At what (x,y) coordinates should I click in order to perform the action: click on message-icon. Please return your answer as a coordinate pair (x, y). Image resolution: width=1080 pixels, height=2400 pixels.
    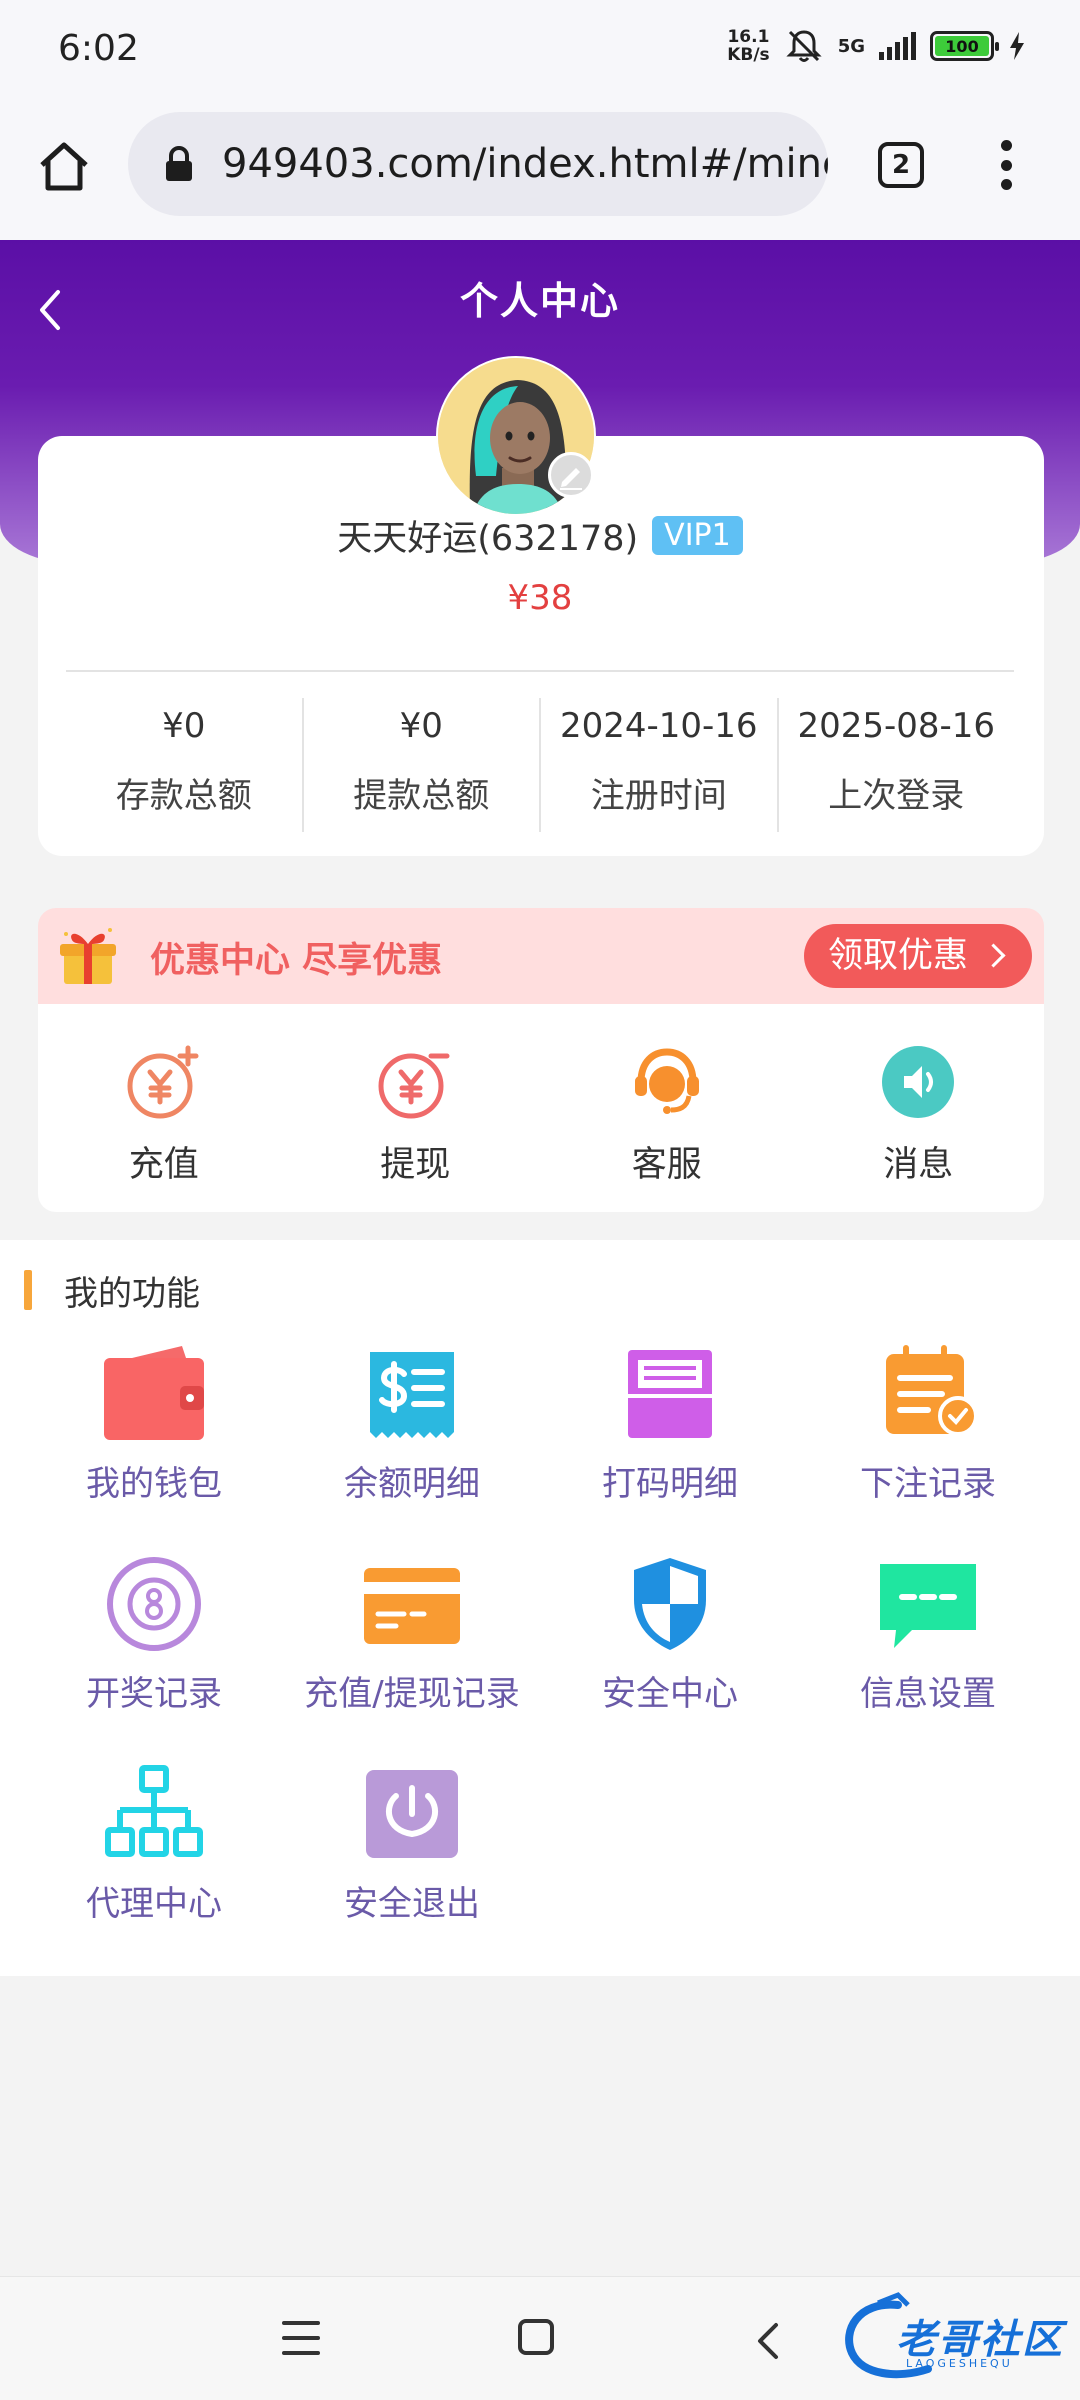
    Looking at the image, I should click on (918, 1082).